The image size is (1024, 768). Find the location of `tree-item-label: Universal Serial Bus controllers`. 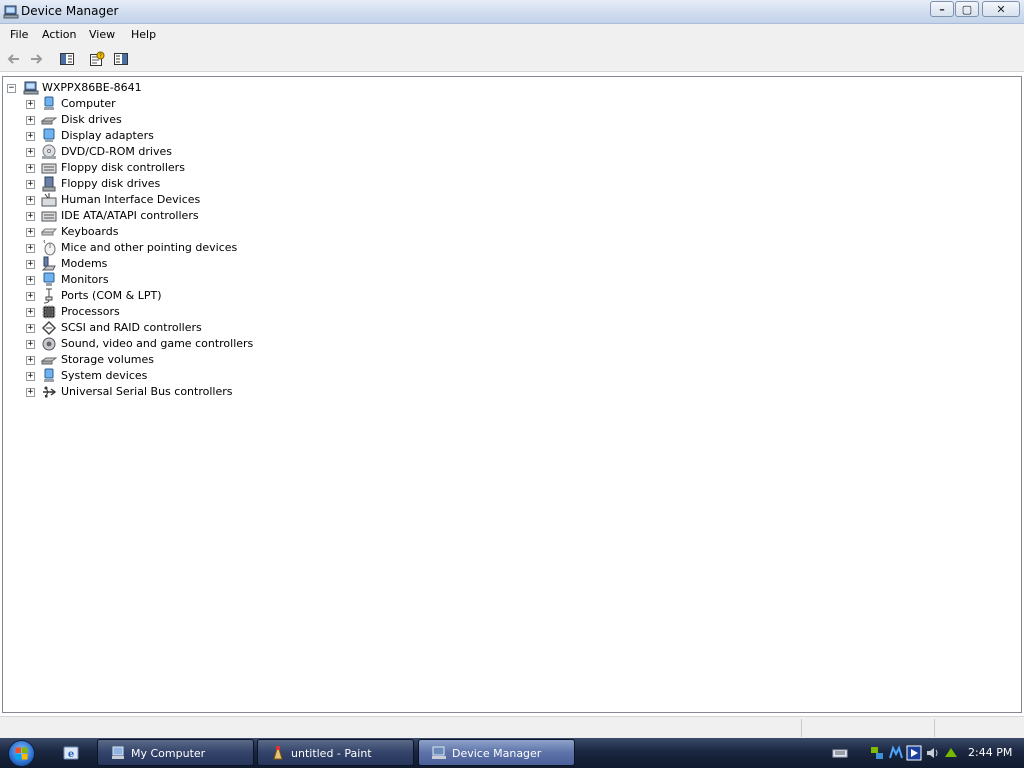

tree-item-label: Universal Serial Bus controllers is located at coordinates (147, 391).